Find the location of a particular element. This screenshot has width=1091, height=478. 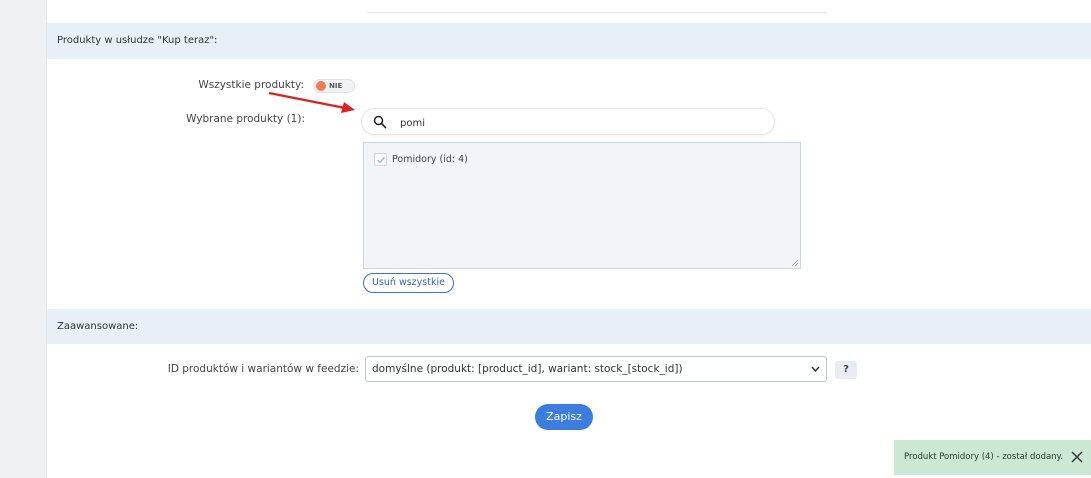

section-header-advanced: Zaawansowane: is located at coordinates (569, 326).